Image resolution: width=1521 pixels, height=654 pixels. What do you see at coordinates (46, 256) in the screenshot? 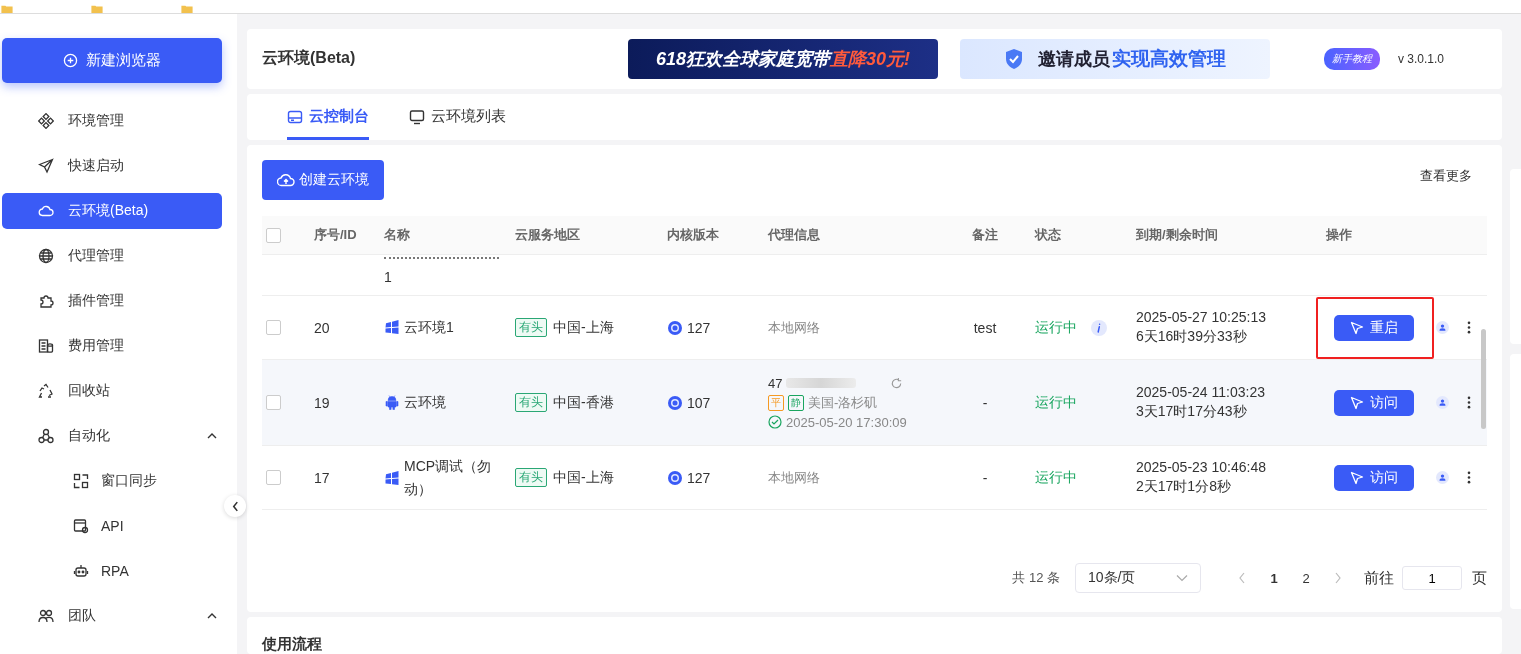
I see `globe-icon` at bounding box center [46, 256].